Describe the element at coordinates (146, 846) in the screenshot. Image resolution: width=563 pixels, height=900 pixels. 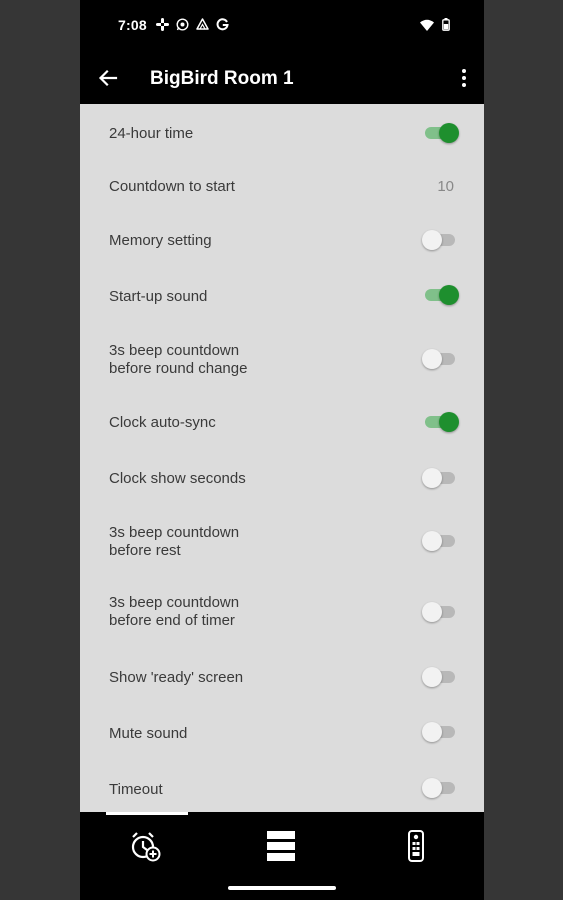
I see `add-timer-icon` at that location.